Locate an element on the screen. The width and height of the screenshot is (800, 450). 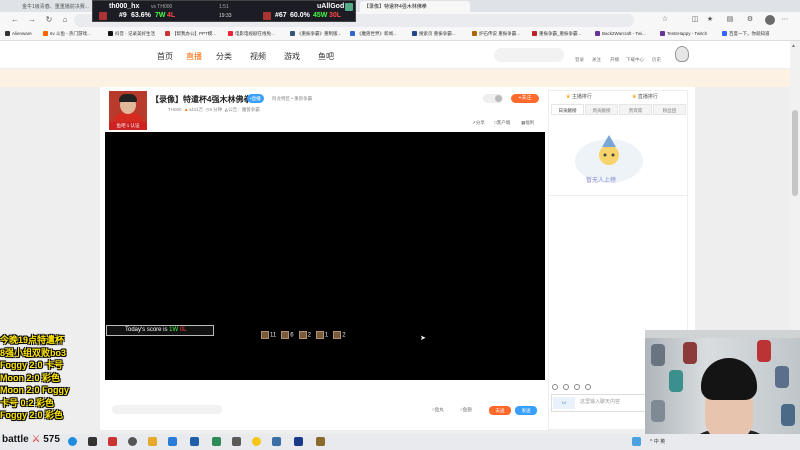
follow-button: +关注 is located at coordinates (525, 98).